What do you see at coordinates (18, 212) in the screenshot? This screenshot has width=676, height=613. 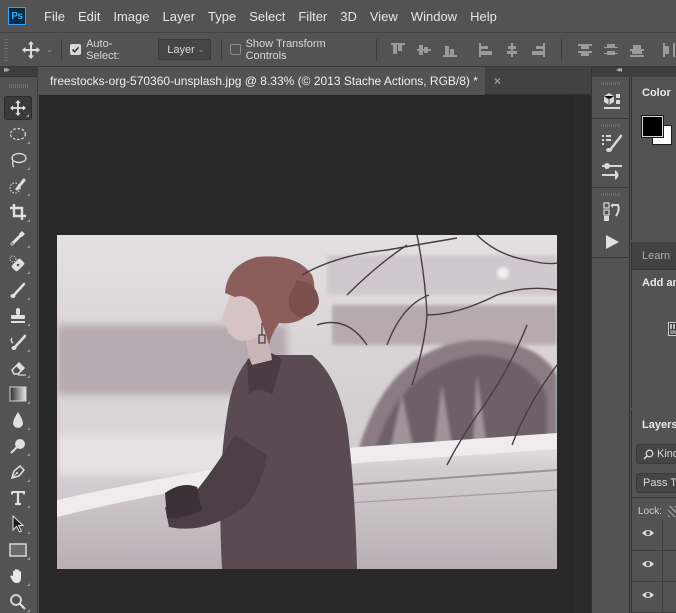 I see `crop-tool` at bounding box center [18, 212].